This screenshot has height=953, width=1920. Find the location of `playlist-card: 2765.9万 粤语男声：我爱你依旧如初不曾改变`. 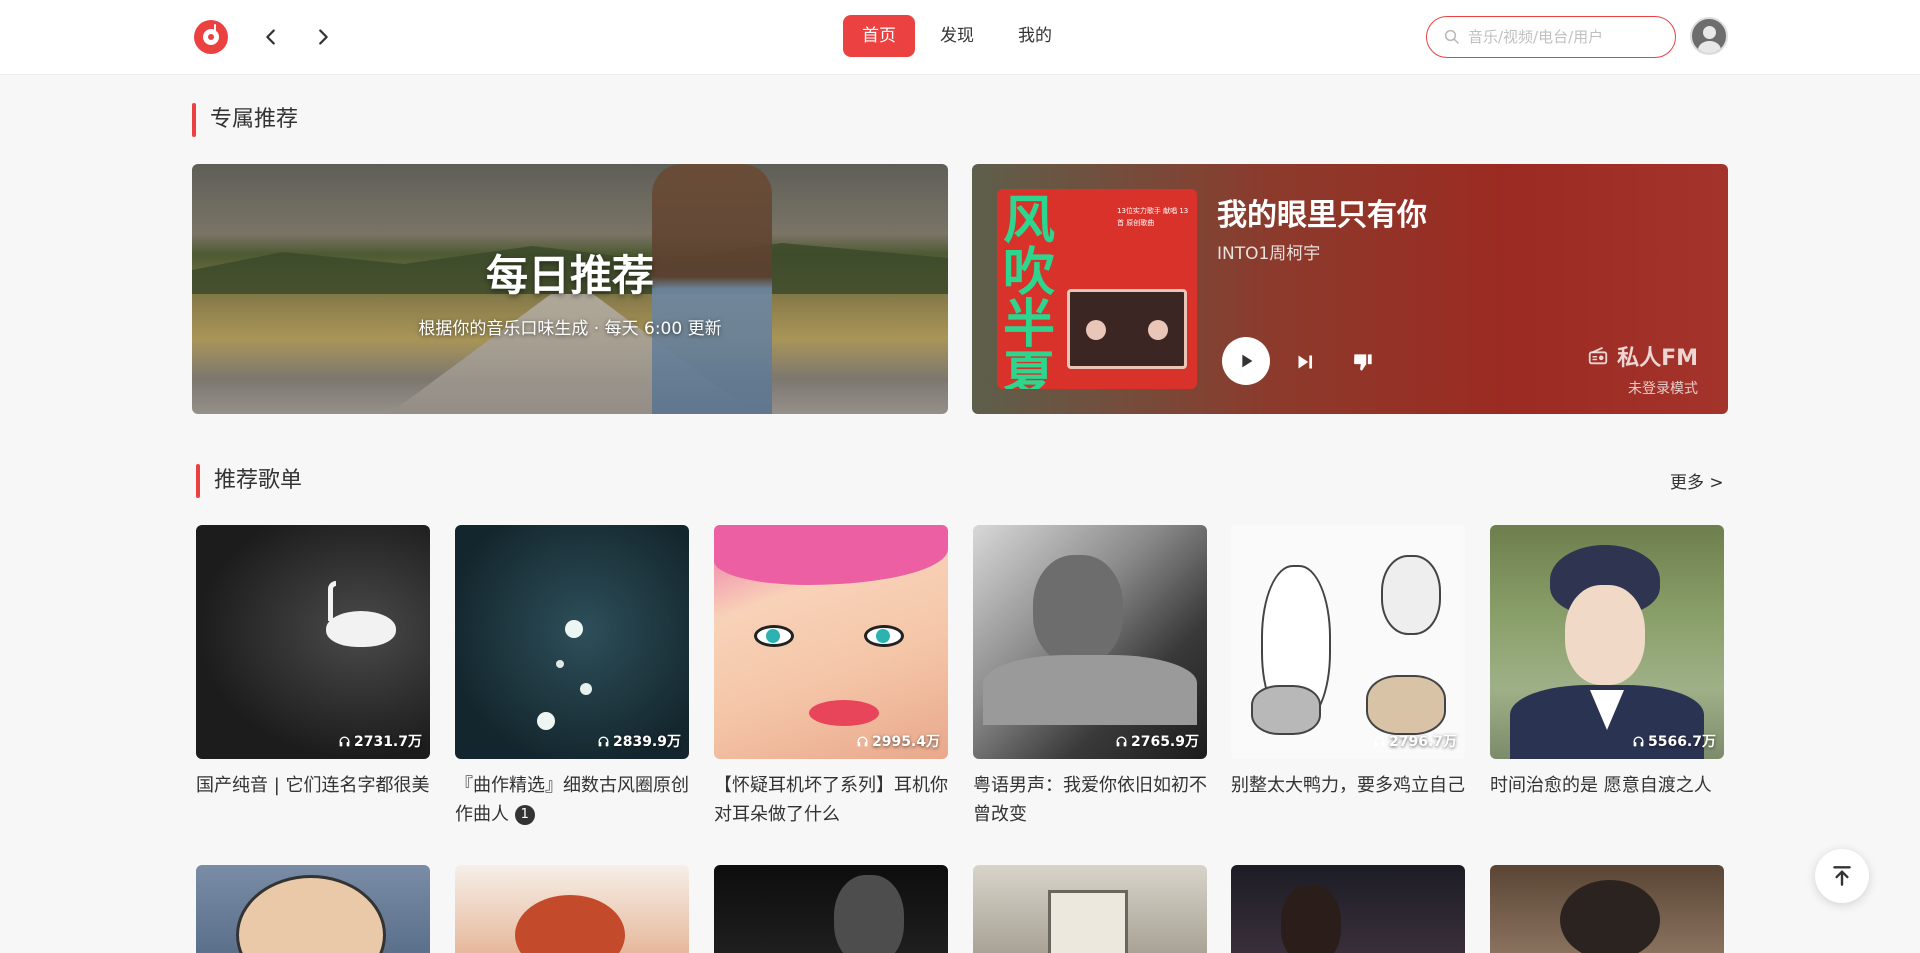

playlist-card: 2765.9万 粤语男声：我爱你依旧如初不曾改变 is located at coordinates (1090, 678).